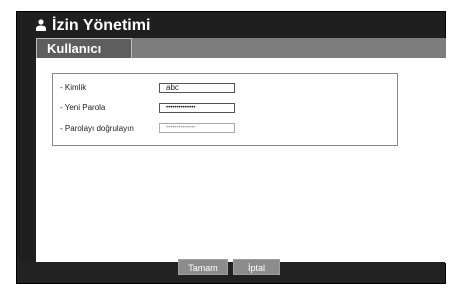  I want to click on confirm-password-field: ••••••••••••••, so click(197, 128).